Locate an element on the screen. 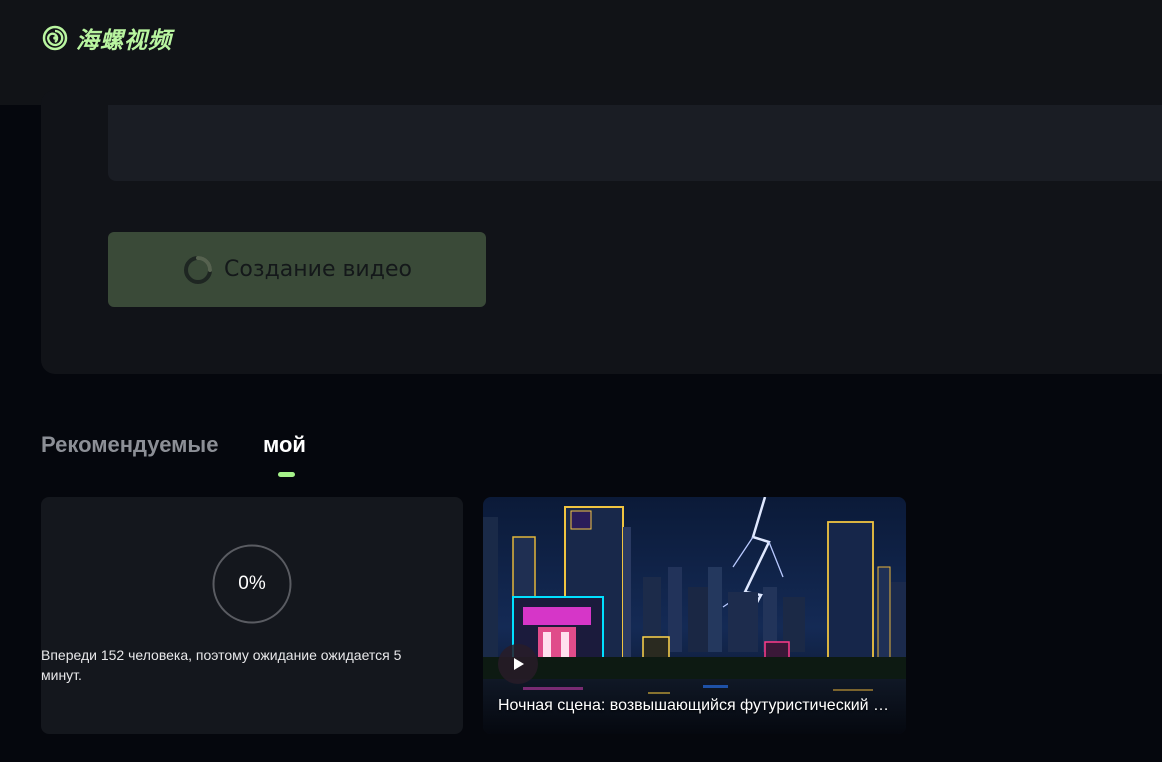 This screenshot has width=1162, height=762. tab-mine: мой is located at coordinates (284, 445).